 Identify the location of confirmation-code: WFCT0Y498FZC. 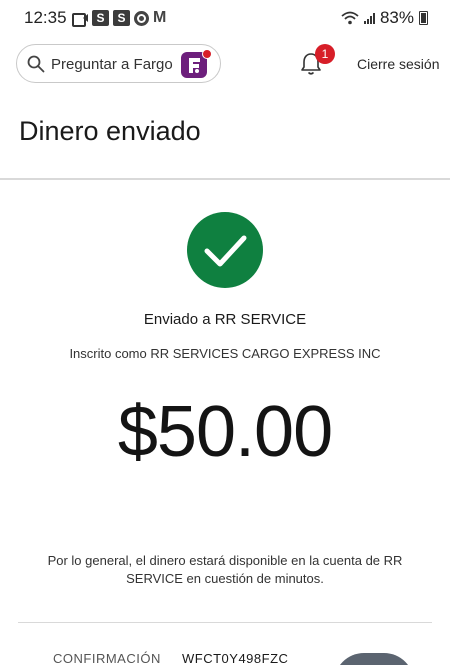
(235, 658).